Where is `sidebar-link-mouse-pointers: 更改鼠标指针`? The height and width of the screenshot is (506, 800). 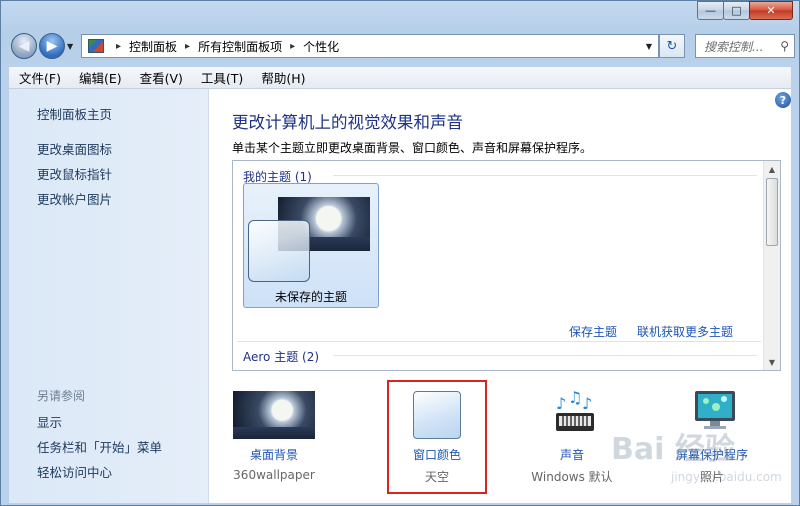 sidebar-link-mouse-pointers: 更改鼠标指针 is located at coordinates (74, 173).